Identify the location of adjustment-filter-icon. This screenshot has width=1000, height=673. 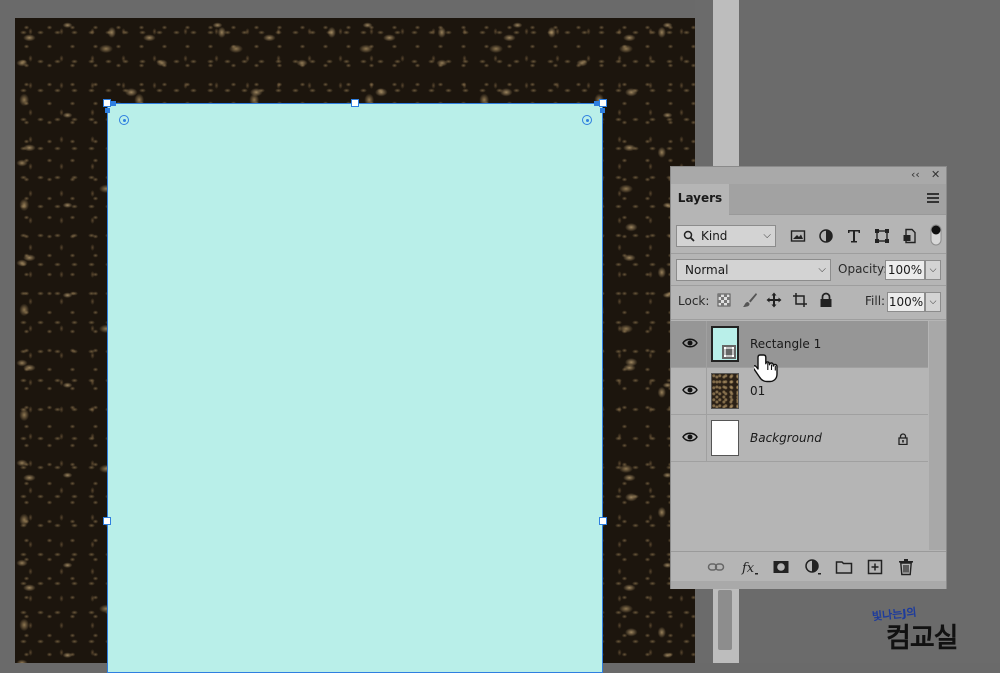
(826, 236).